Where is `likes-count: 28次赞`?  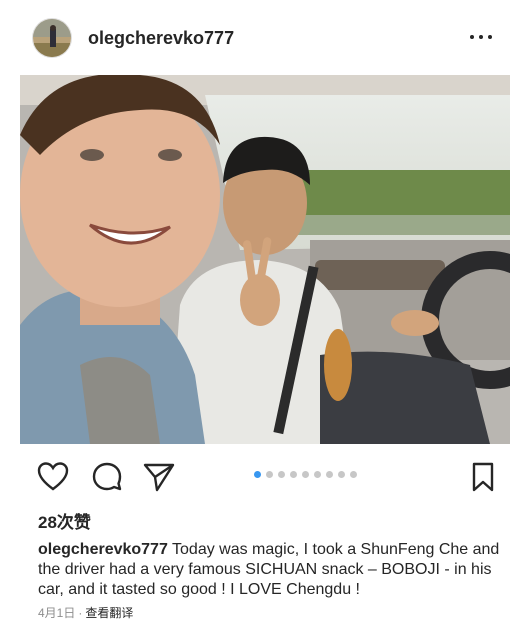
likes-count: 28次赞 is located at coordinates (64, 520).